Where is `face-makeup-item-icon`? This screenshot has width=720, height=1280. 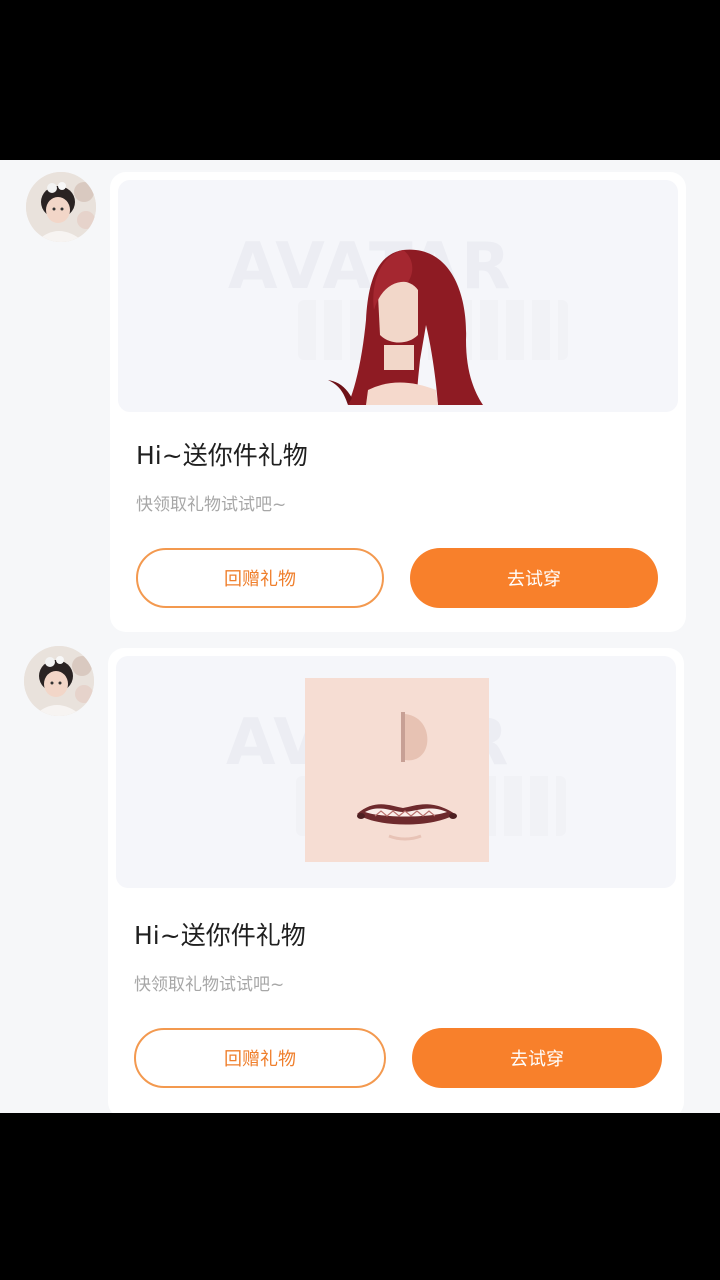
face-makeup-item-icon is located at coordinates (397, 770).